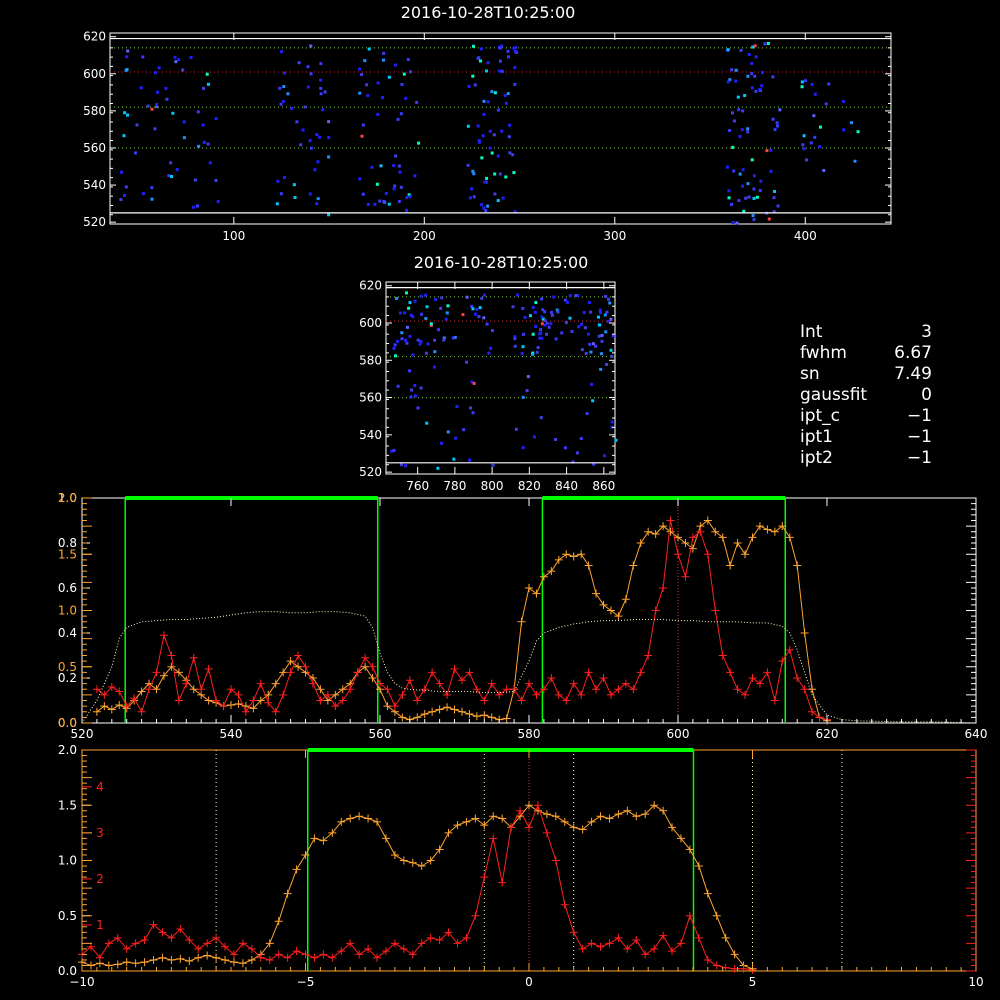 Image resolution: width=1000 pixels, height=1000 pixels. What do you see at coordinates (67, 861) in the screenshot?
I see `y-tick-label: 1.0` at bounding box center [67, 861].